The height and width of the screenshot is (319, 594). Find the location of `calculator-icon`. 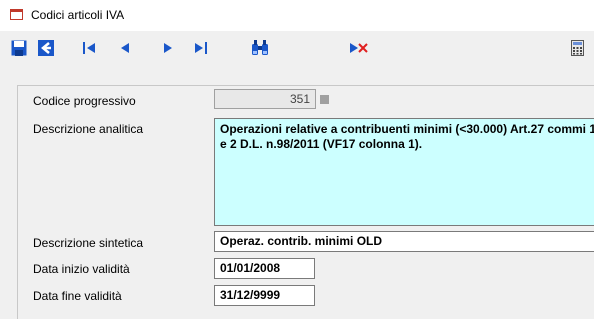

calculator-icon is located at coordinates (577, 48).